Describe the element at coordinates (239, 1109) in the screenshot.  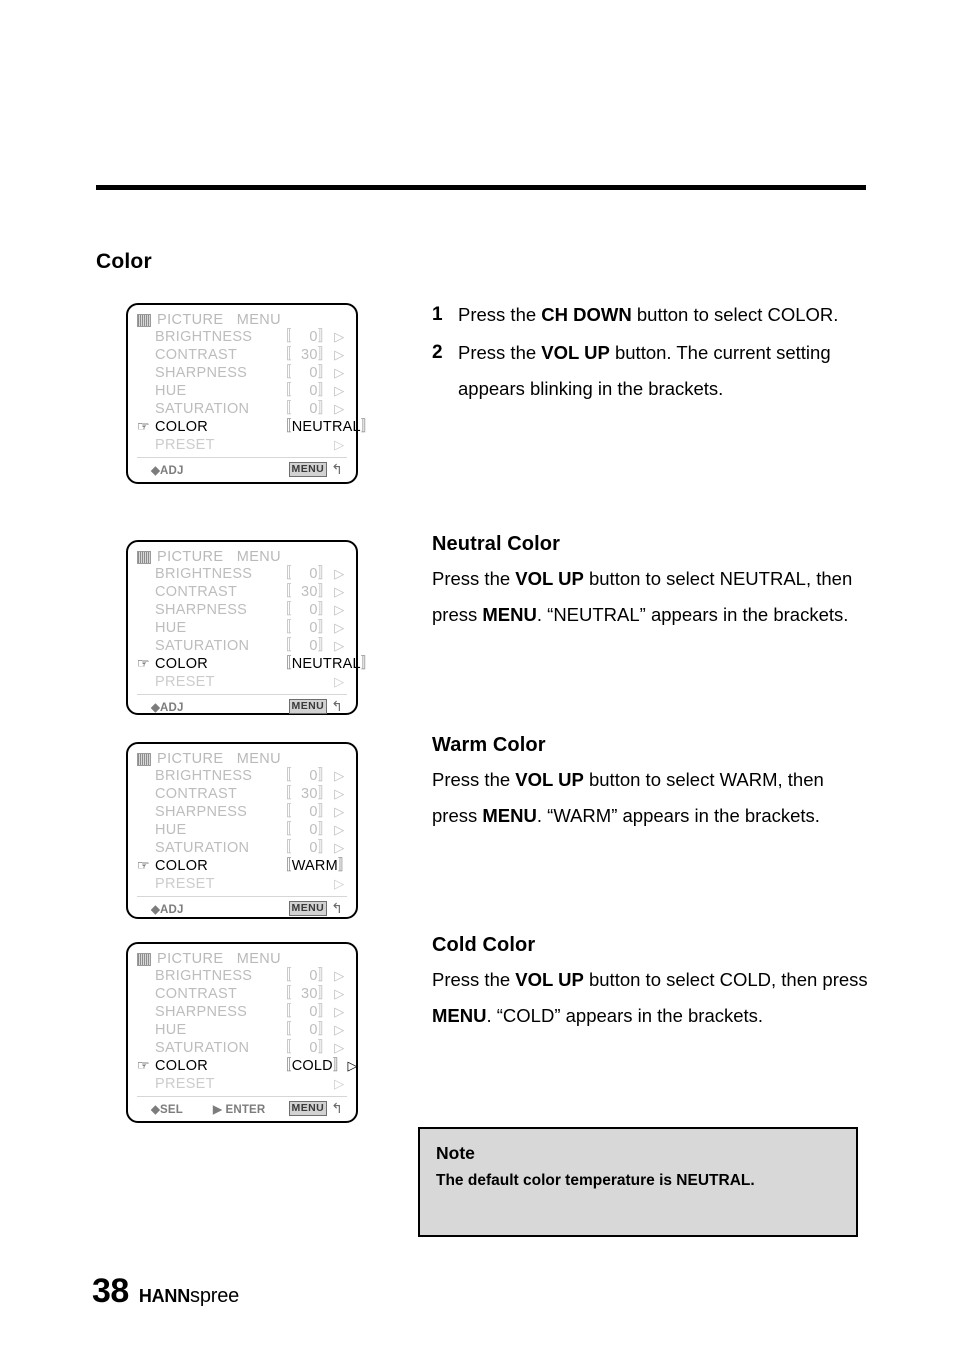
I see `osd-enter-hint: ▶ ENTER` at that location.